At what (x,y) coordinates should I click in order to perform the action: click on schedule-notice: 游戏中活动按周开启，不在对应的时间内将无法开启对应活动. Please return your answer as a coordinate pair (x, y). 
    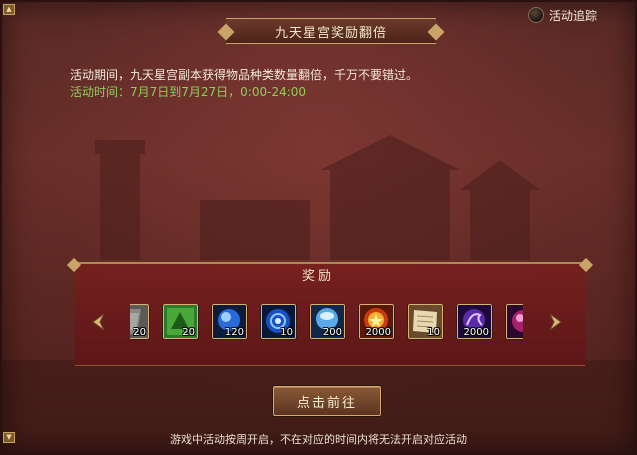
    Looking at the image, I should click on (318, 439).